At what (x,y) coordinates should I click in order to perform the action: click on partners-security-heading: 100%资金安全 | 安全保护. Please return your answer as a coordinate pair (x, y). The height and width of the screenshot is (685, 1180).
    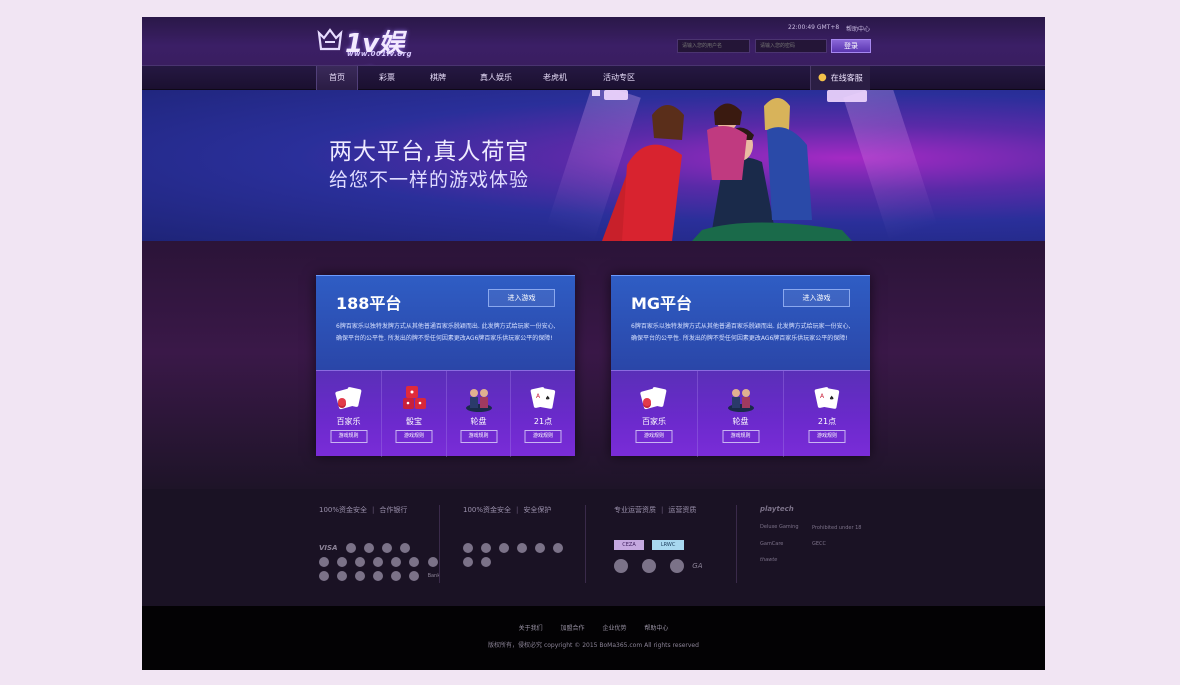
    Looking at the image, I should click on (507, 510).